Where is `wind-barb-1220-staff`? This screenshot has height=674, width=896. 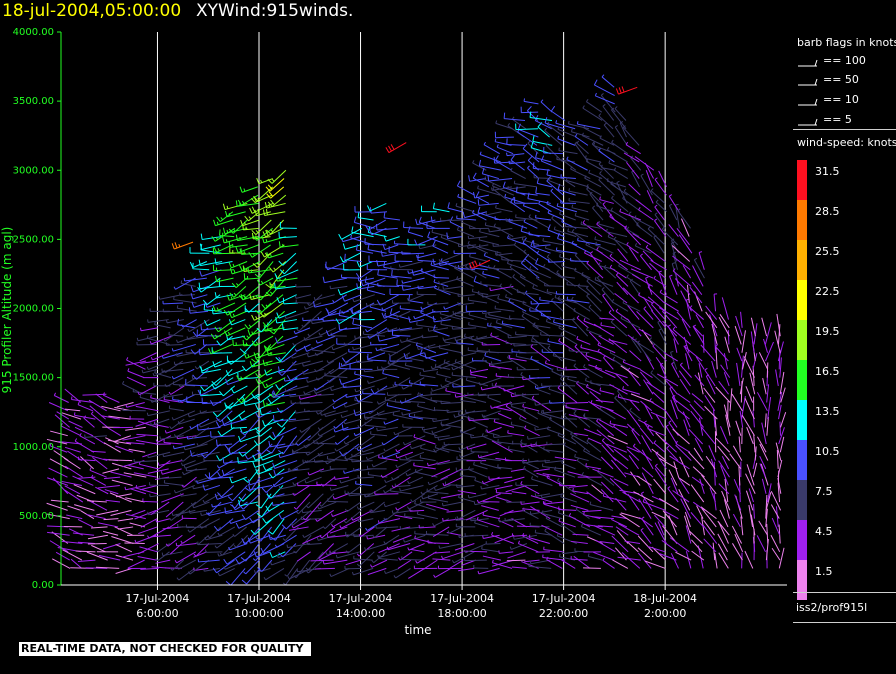 wind-barb-1220-staff is located at coordinates (481, 525).